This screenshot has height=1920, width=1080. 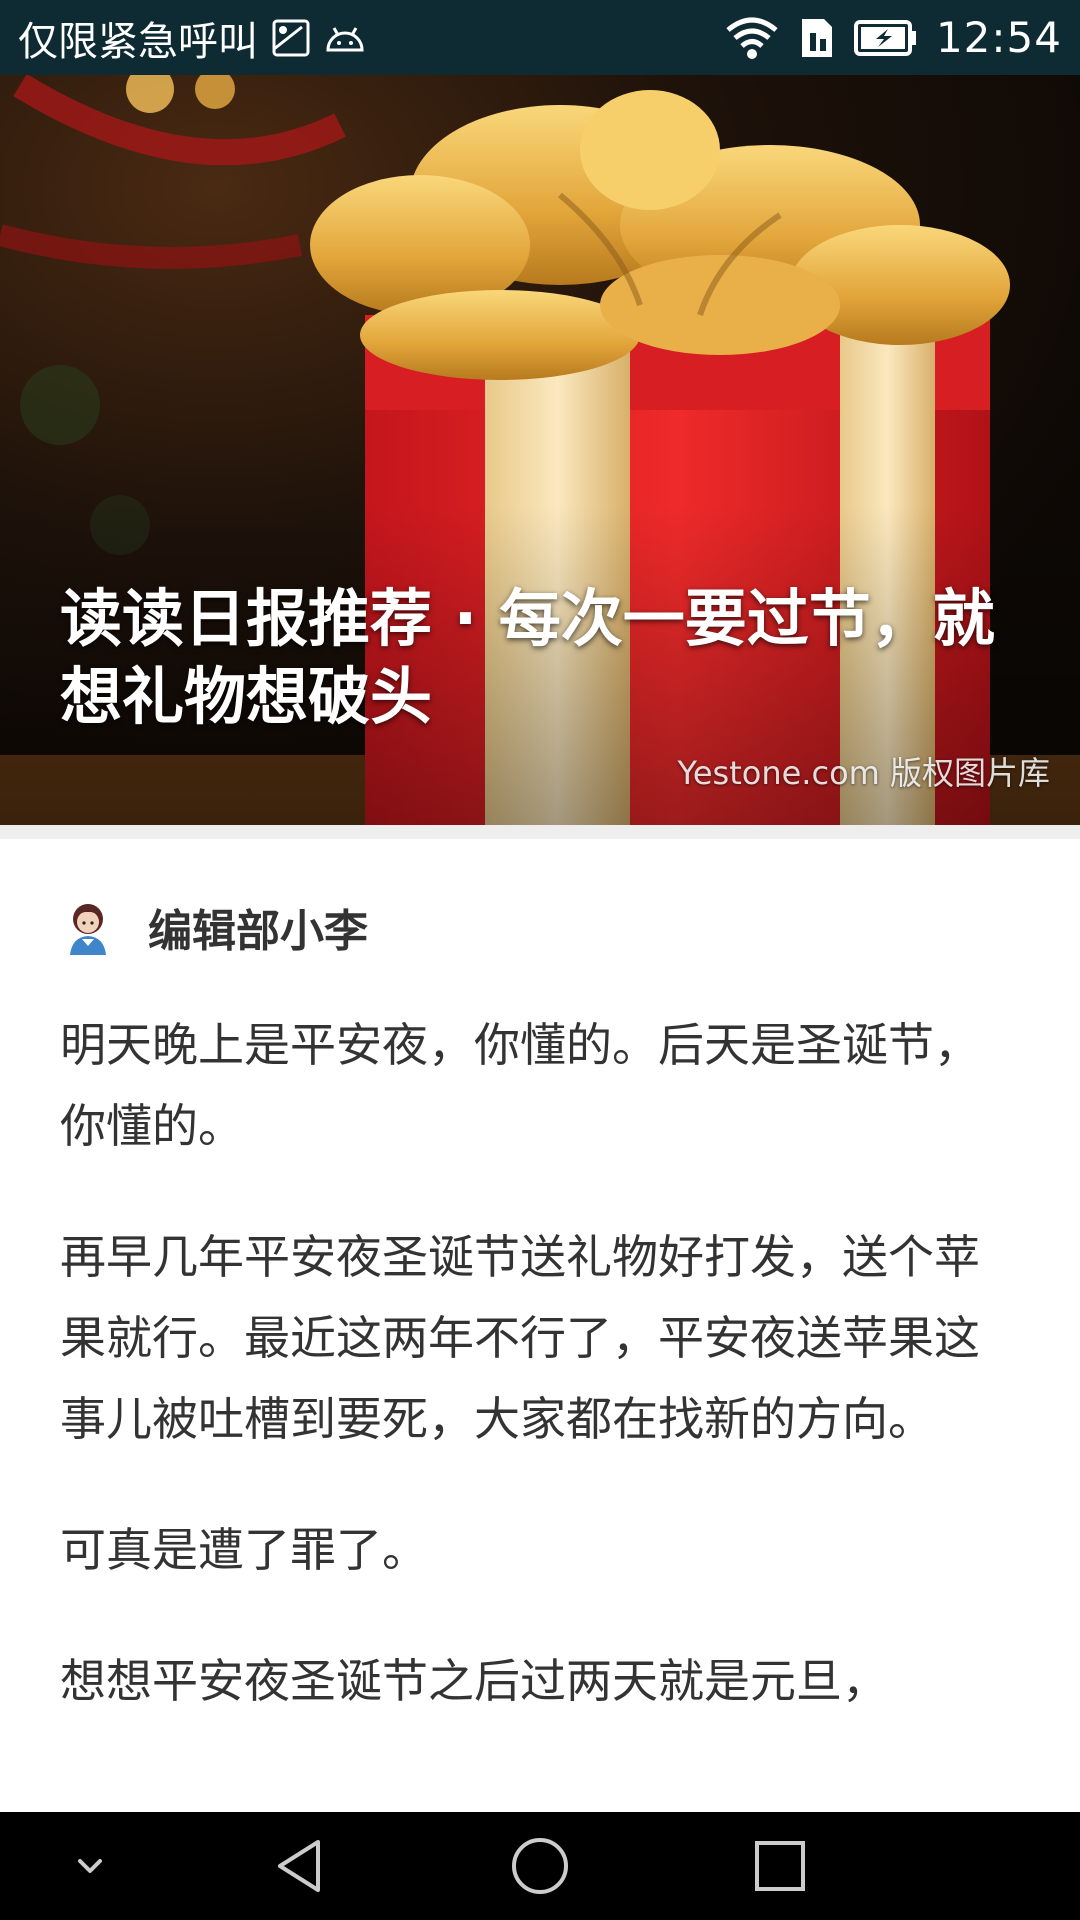 What do you see at coordinates (244, 1550) in the screenshot?
I see `paragraph: 可真是遭了罪了。` at bounding box center [244, 1550].